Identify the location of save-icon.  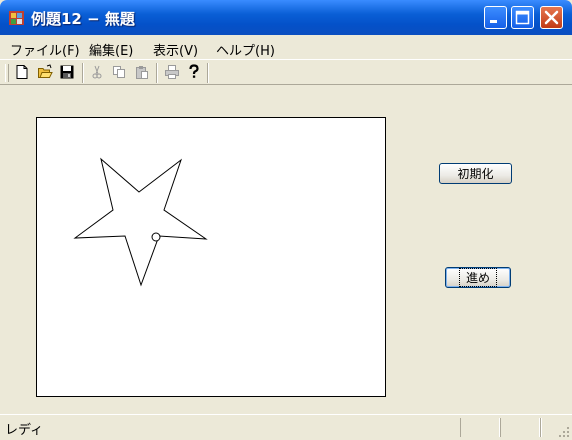
(67, 72).